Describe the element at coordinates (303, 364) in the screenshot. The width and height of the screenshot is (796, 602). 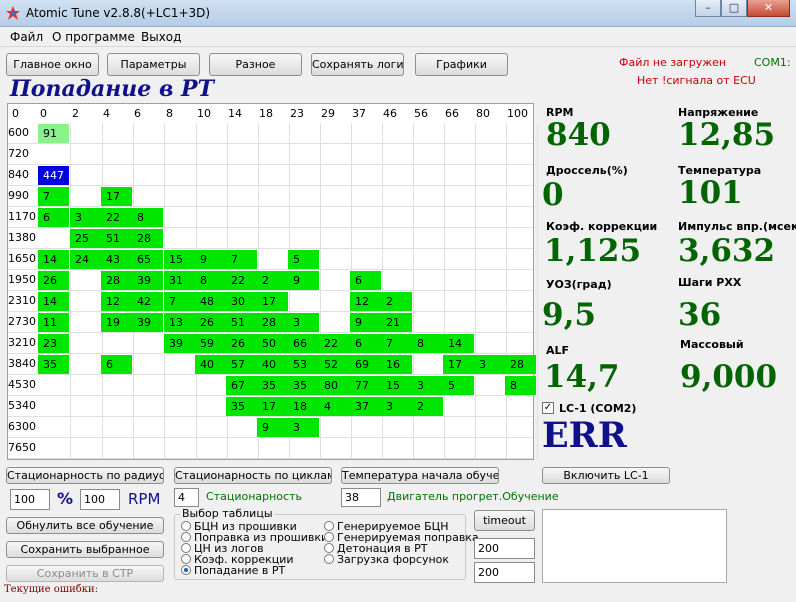
I see `table-cell: 53` at that location.